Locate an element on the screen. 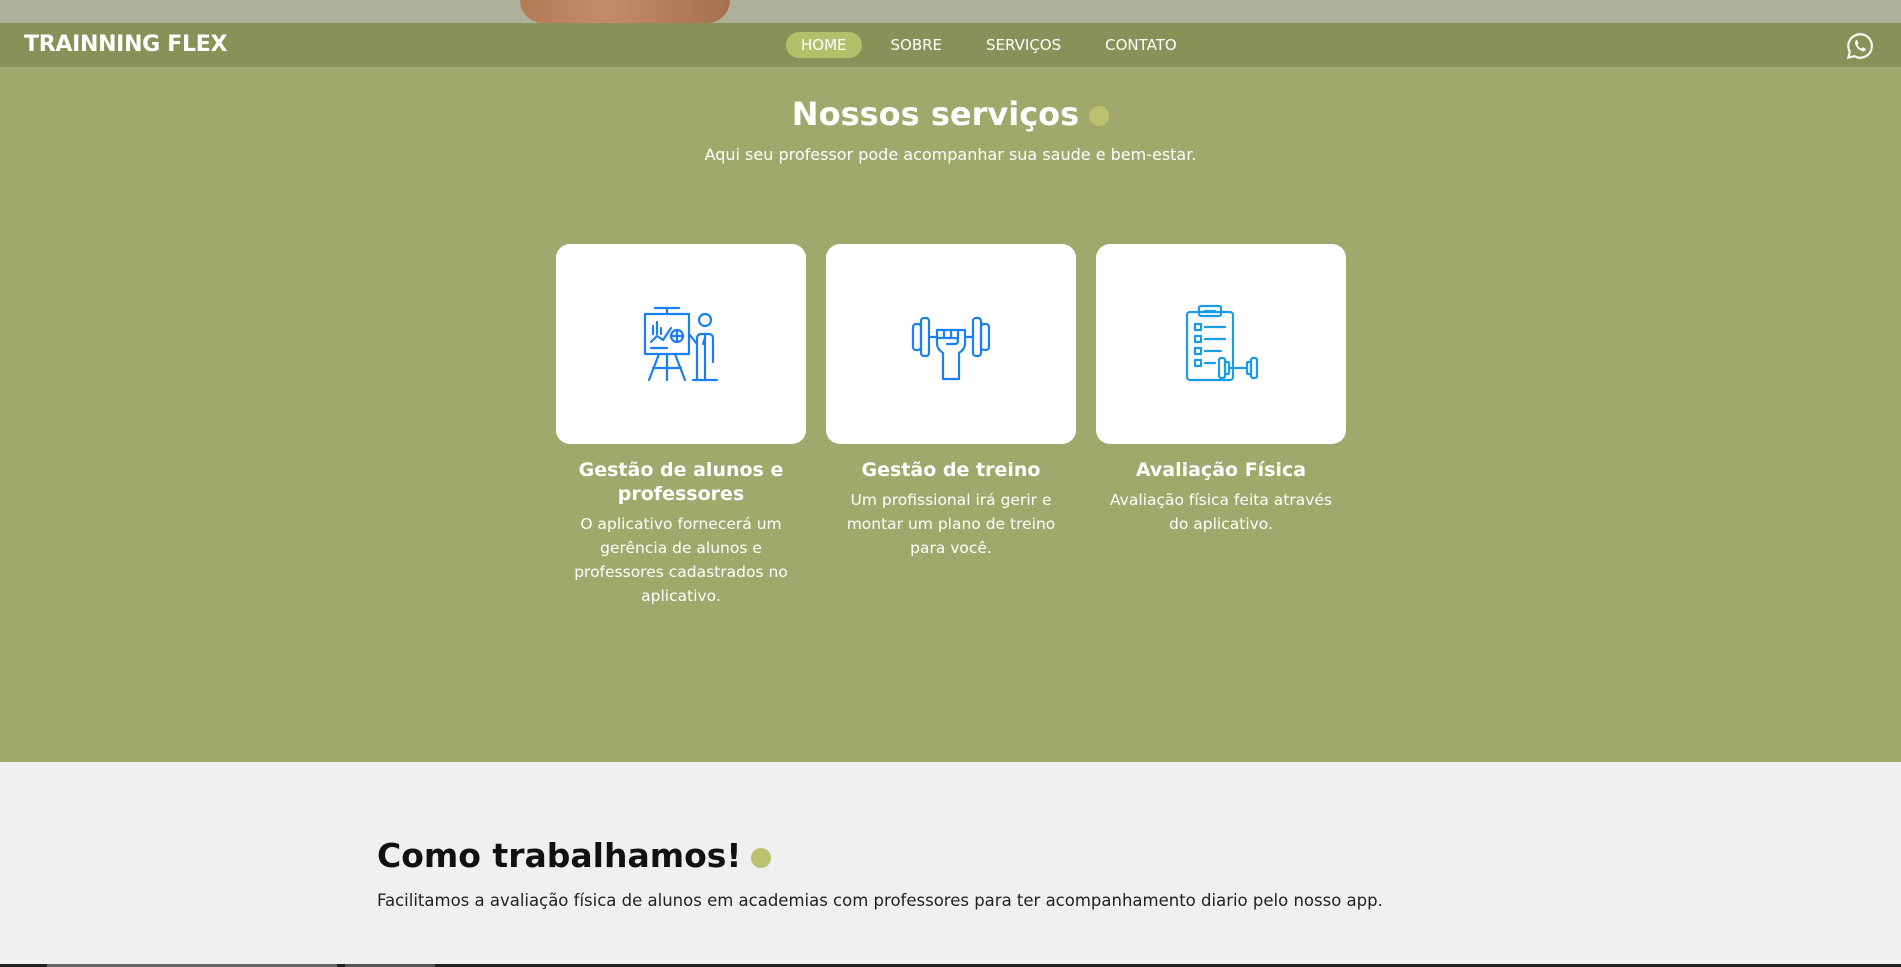 Image resolution: width=1901 pixels, height=967 pixels. nav-sobre: SOBRE is located at coordinates (917, 45).